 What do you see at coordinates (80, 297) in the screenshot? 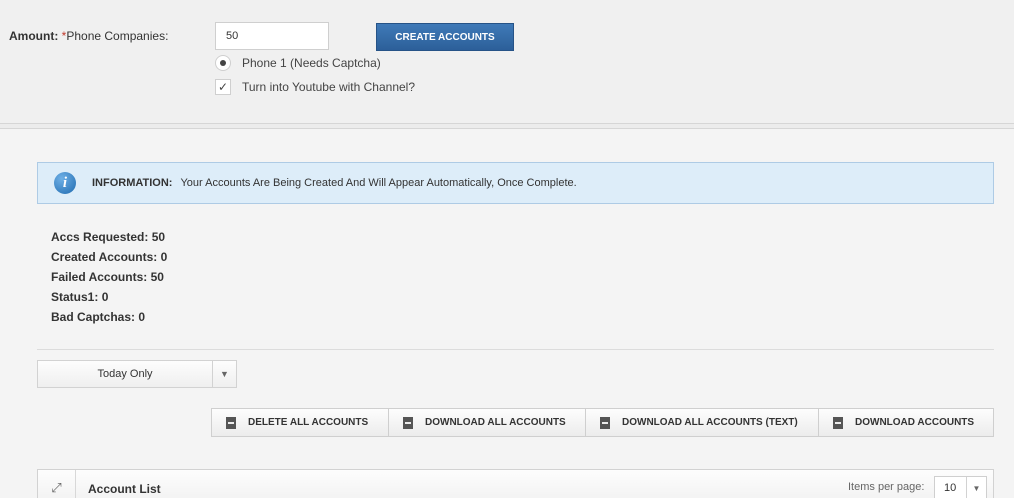
I see `stat-status1: Status1: 0` at bounding box center [80, 297].